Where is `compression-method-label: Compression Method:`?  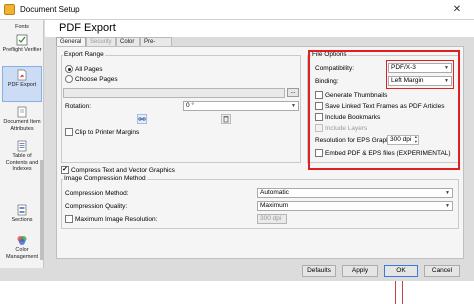
compression-method-label: Compression Method: is located at coordinates (97, 193).